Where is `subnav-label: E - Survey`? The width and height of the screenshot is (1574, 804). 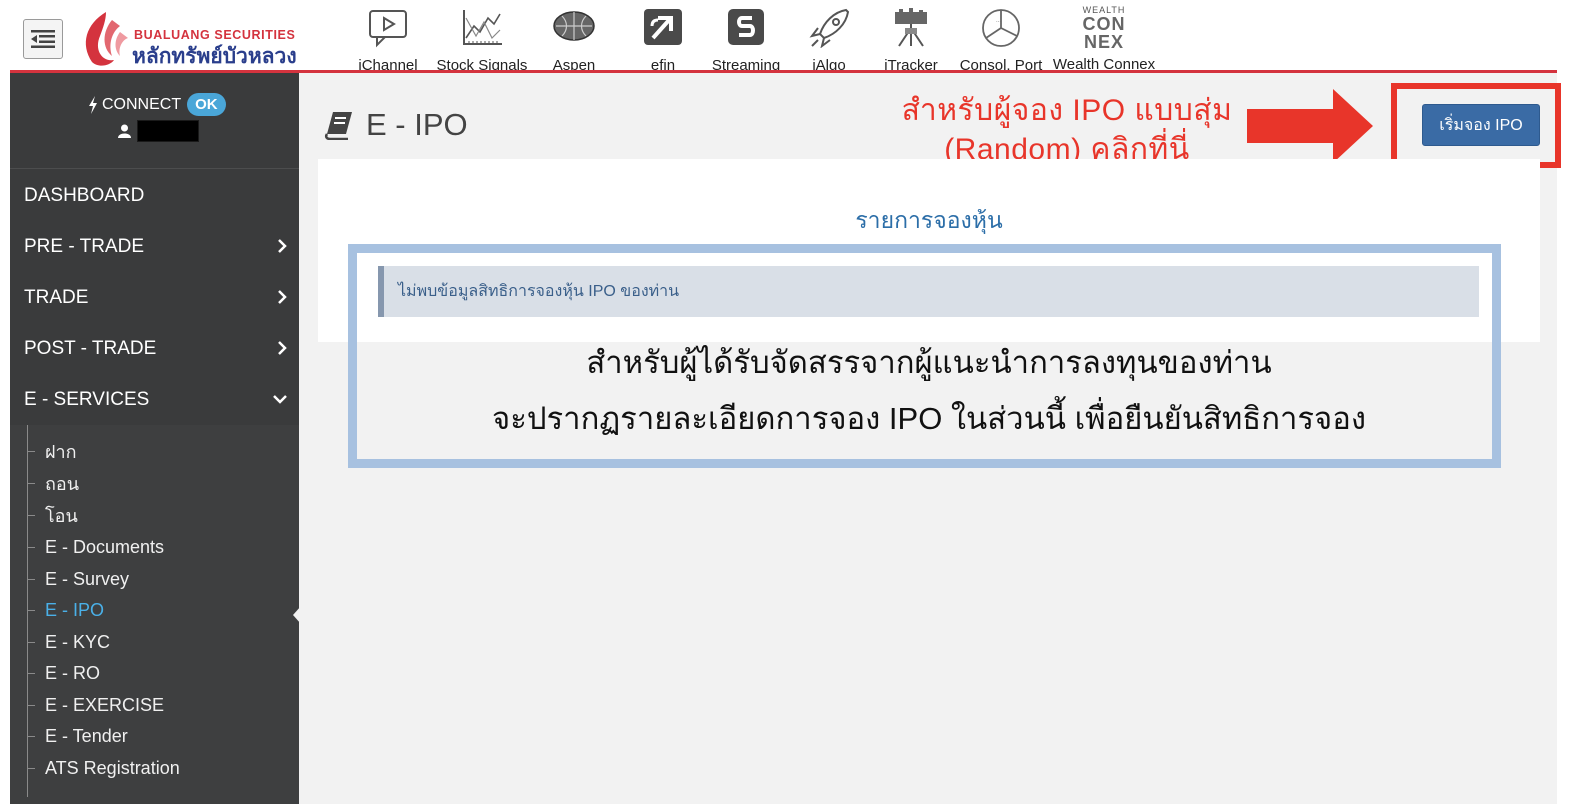
subnav-label: E - Survey is located at coordinates (87, 578).